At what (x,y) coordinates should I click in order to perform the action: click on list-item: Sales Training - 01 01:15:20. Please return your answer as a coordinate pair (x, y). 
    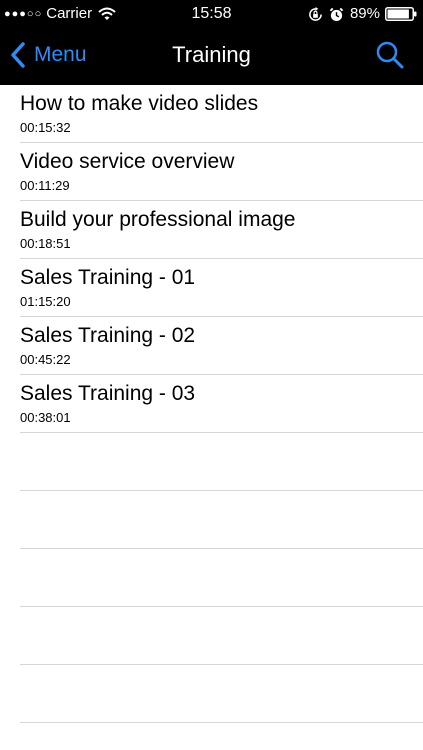
    Looking at the image, I should click on (221, 288).